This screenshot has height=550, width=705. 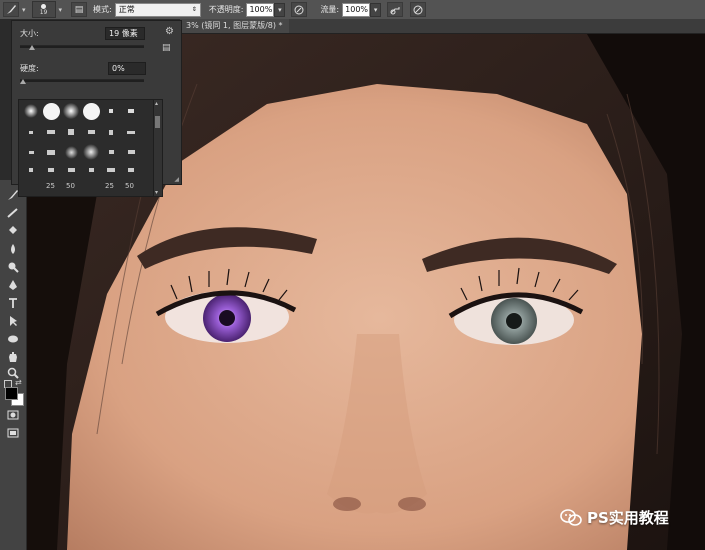 I want to click on size-label: 大小:, so click(x=29, y=33).